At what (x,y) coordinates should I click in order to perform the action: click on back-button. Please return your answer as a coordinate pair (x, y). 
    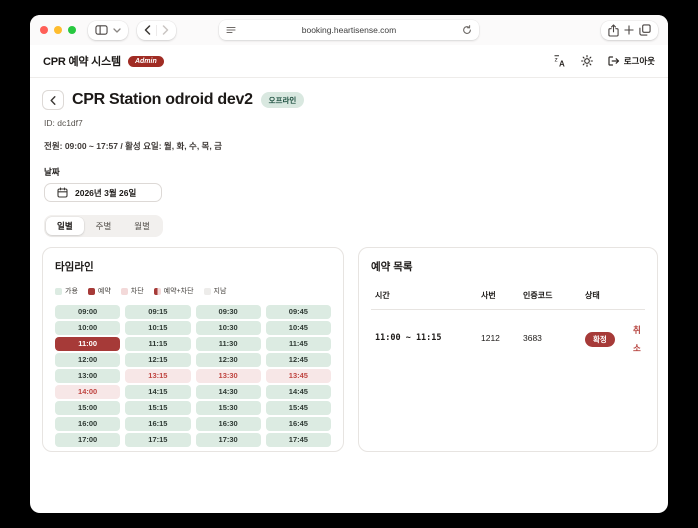
    Looking at the image, I should click on (53, 100).